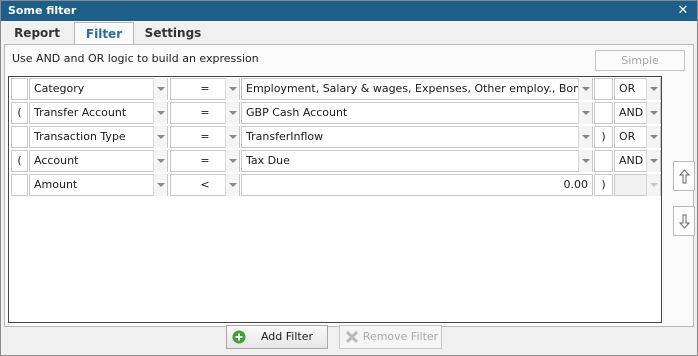  I want to click on value-select: TransferInflow, so click(417, 137).